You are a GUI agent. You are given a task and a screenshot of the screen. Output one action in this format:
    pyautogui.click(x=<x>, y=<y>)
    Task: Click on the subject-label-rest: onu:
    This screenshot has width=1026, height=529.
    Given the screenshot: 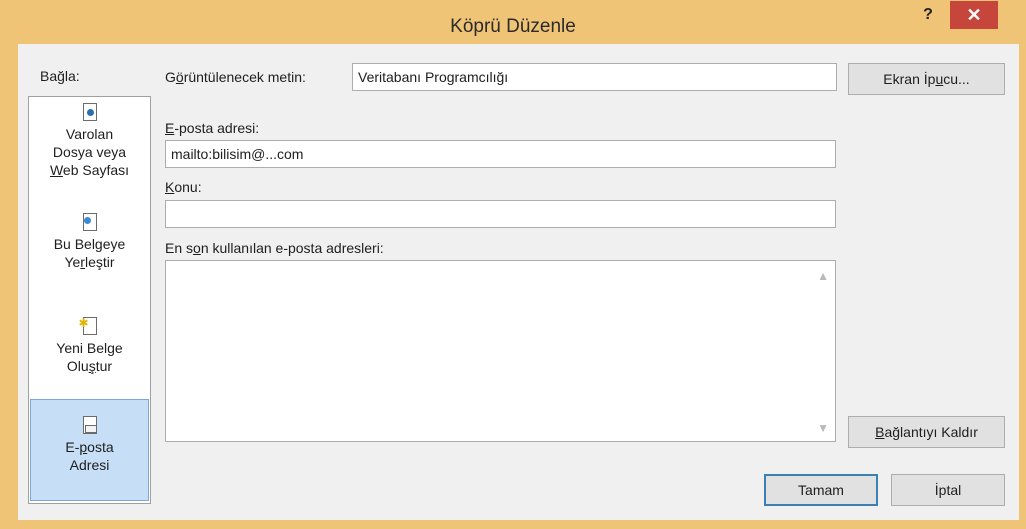 What is the action you would take?
    pyautogui.click(x=188, y=187)
    